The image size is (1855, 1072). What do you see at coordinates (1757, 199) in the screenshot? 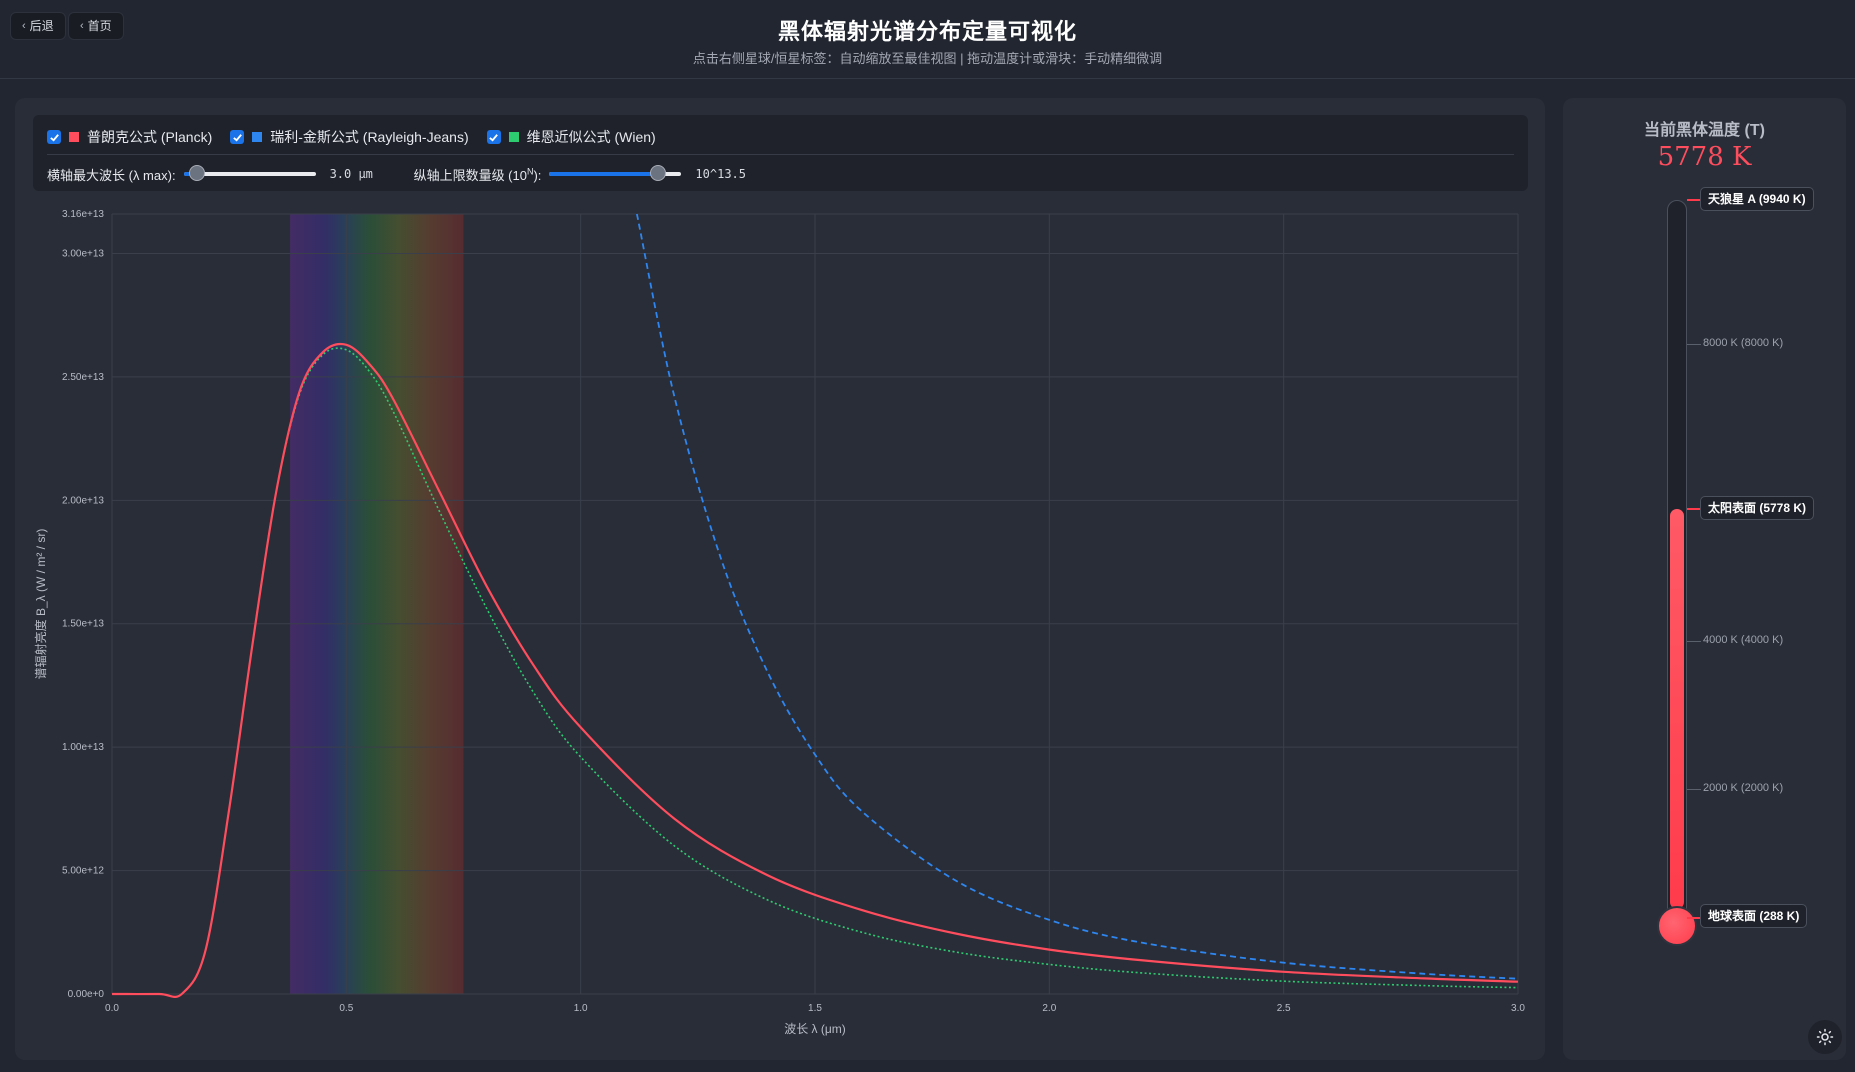
I see `star-tag-sirius: 天狼星 A (9940 K)` at bounding box center [1757, 199].